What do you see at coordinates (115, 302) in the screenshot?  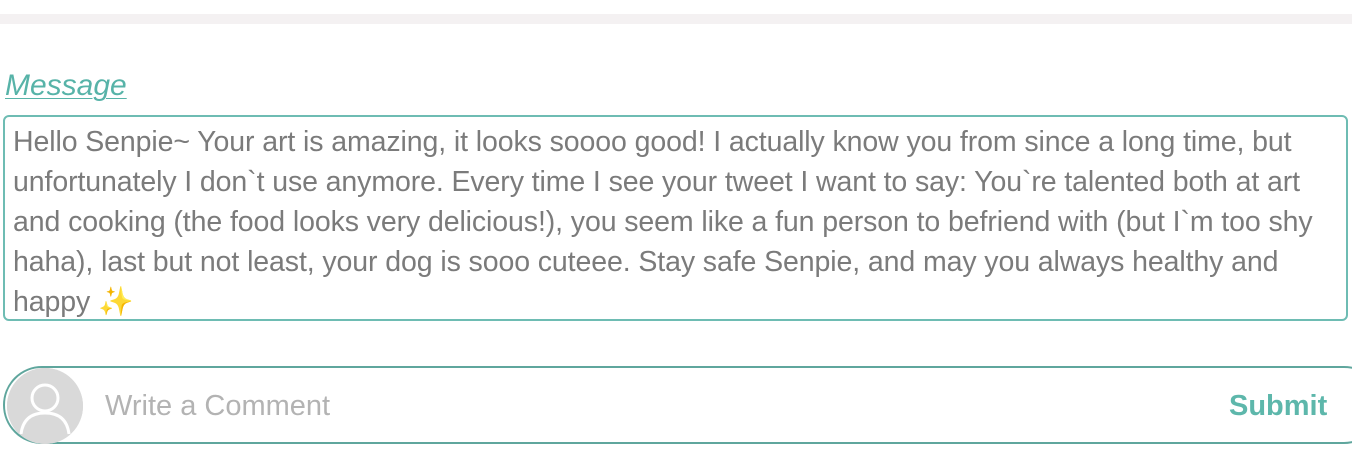 I see `sparkles-icon: ✨` at bounding box center [115, 302].